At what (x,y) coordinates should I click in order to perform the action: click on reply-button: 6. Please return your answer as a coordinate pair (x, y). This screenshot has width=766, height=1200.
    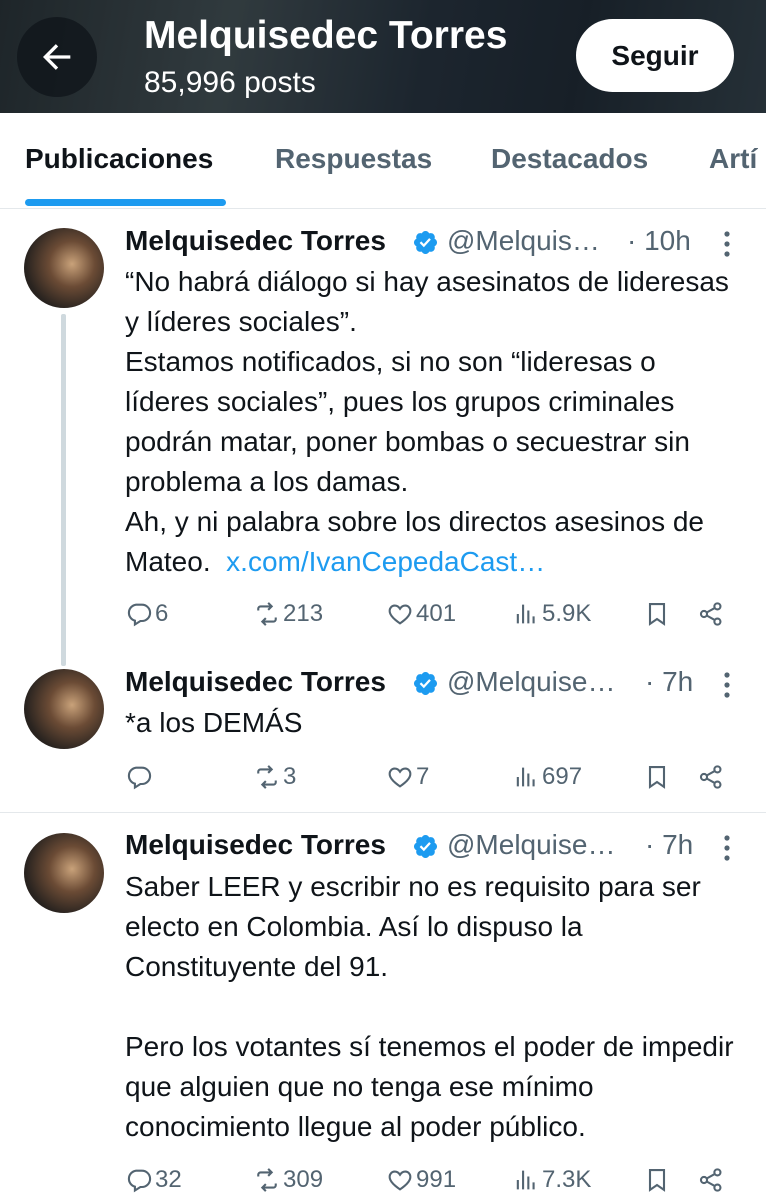
    Looking at the image, I should click on (146, 614).